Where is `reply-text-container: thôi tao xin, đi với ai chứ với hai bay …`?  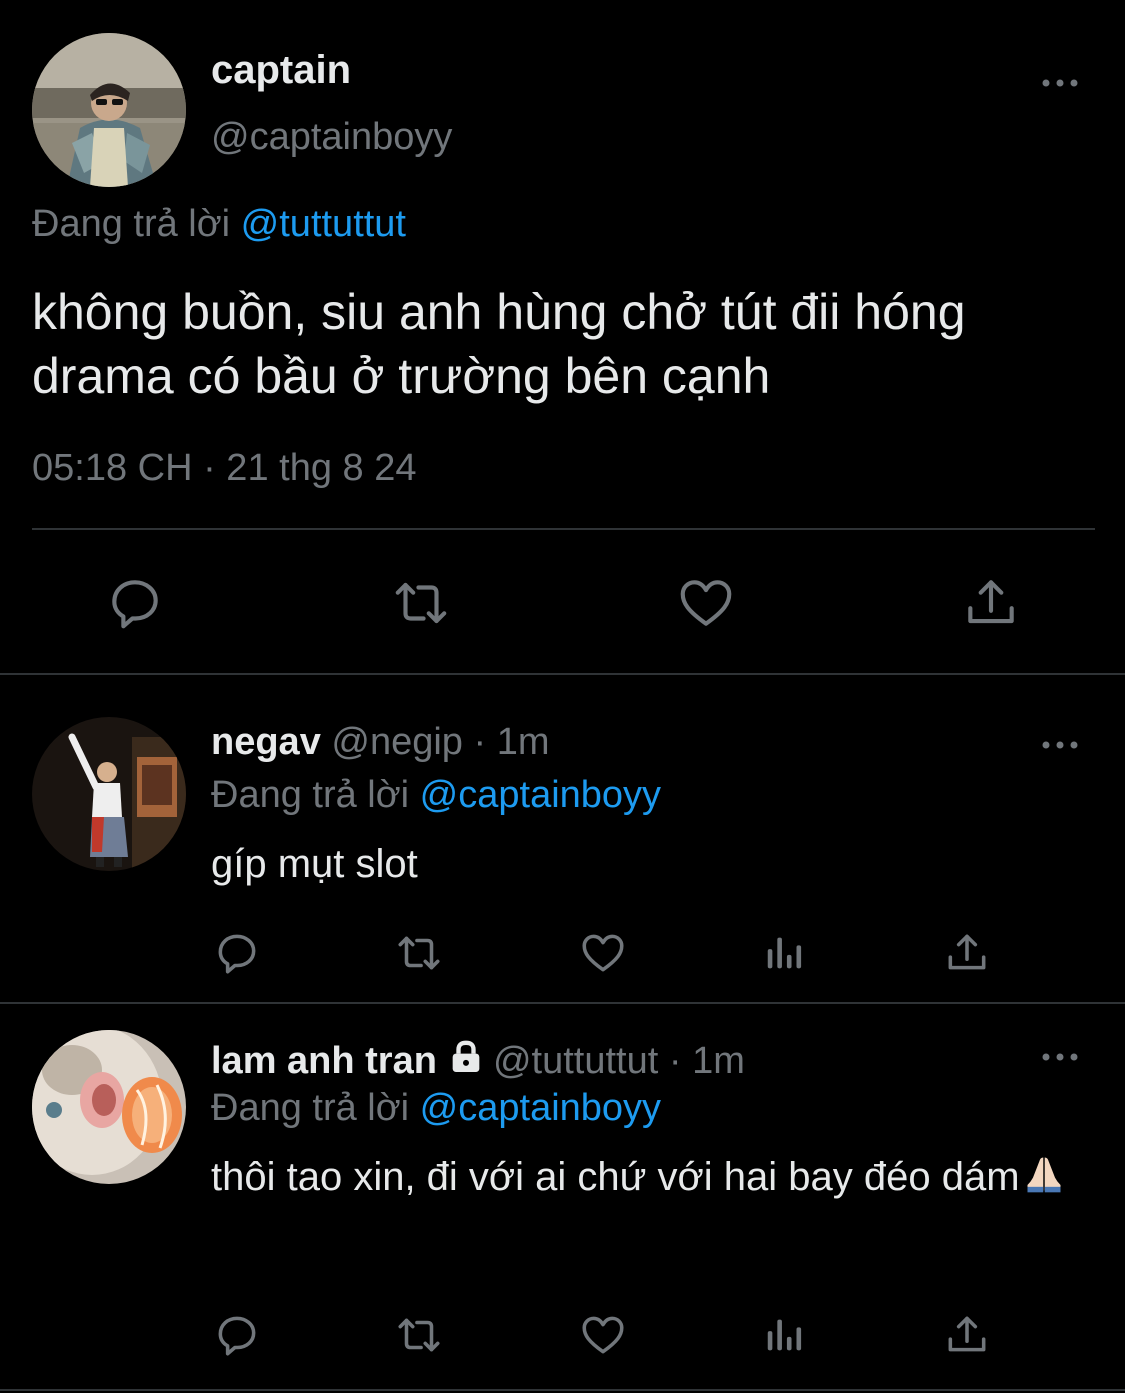 reply-text-container: thôi tao xin, đi với ai chứ với hai bay … is located at coordinates (651, 1180).